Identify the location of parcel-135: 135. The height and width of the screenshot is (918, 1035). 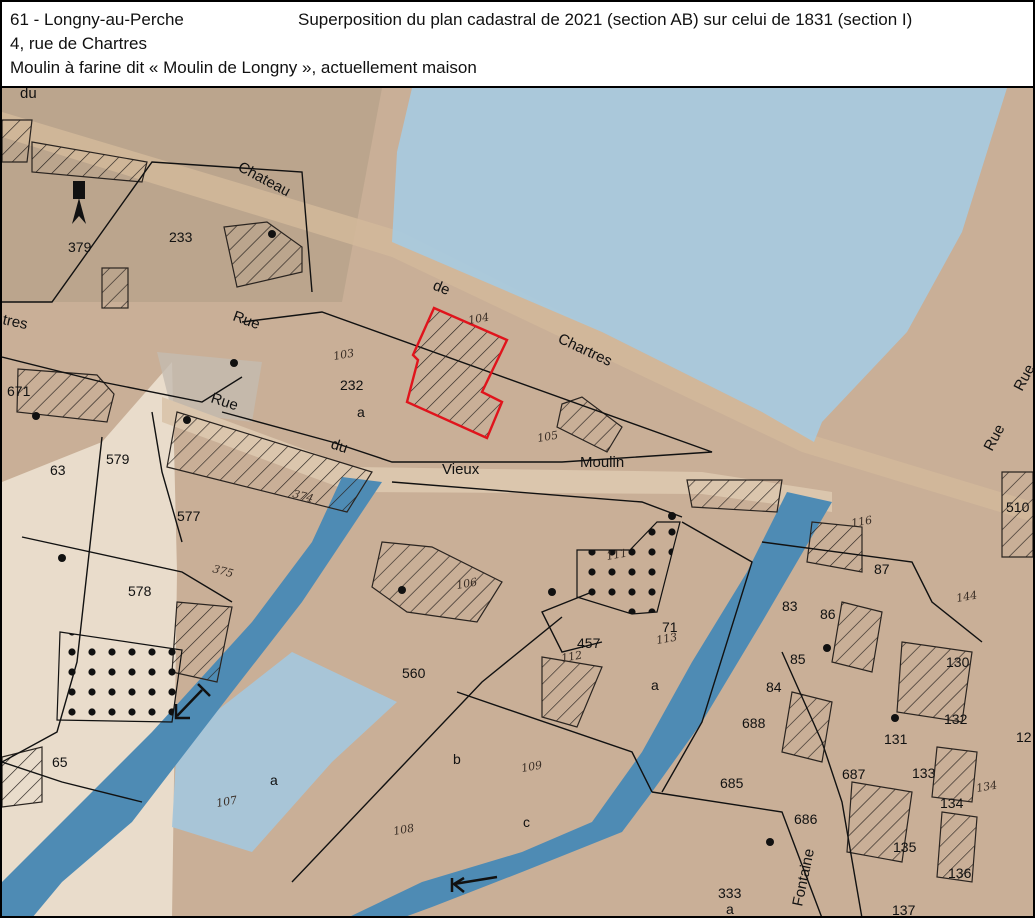
(905, 847).